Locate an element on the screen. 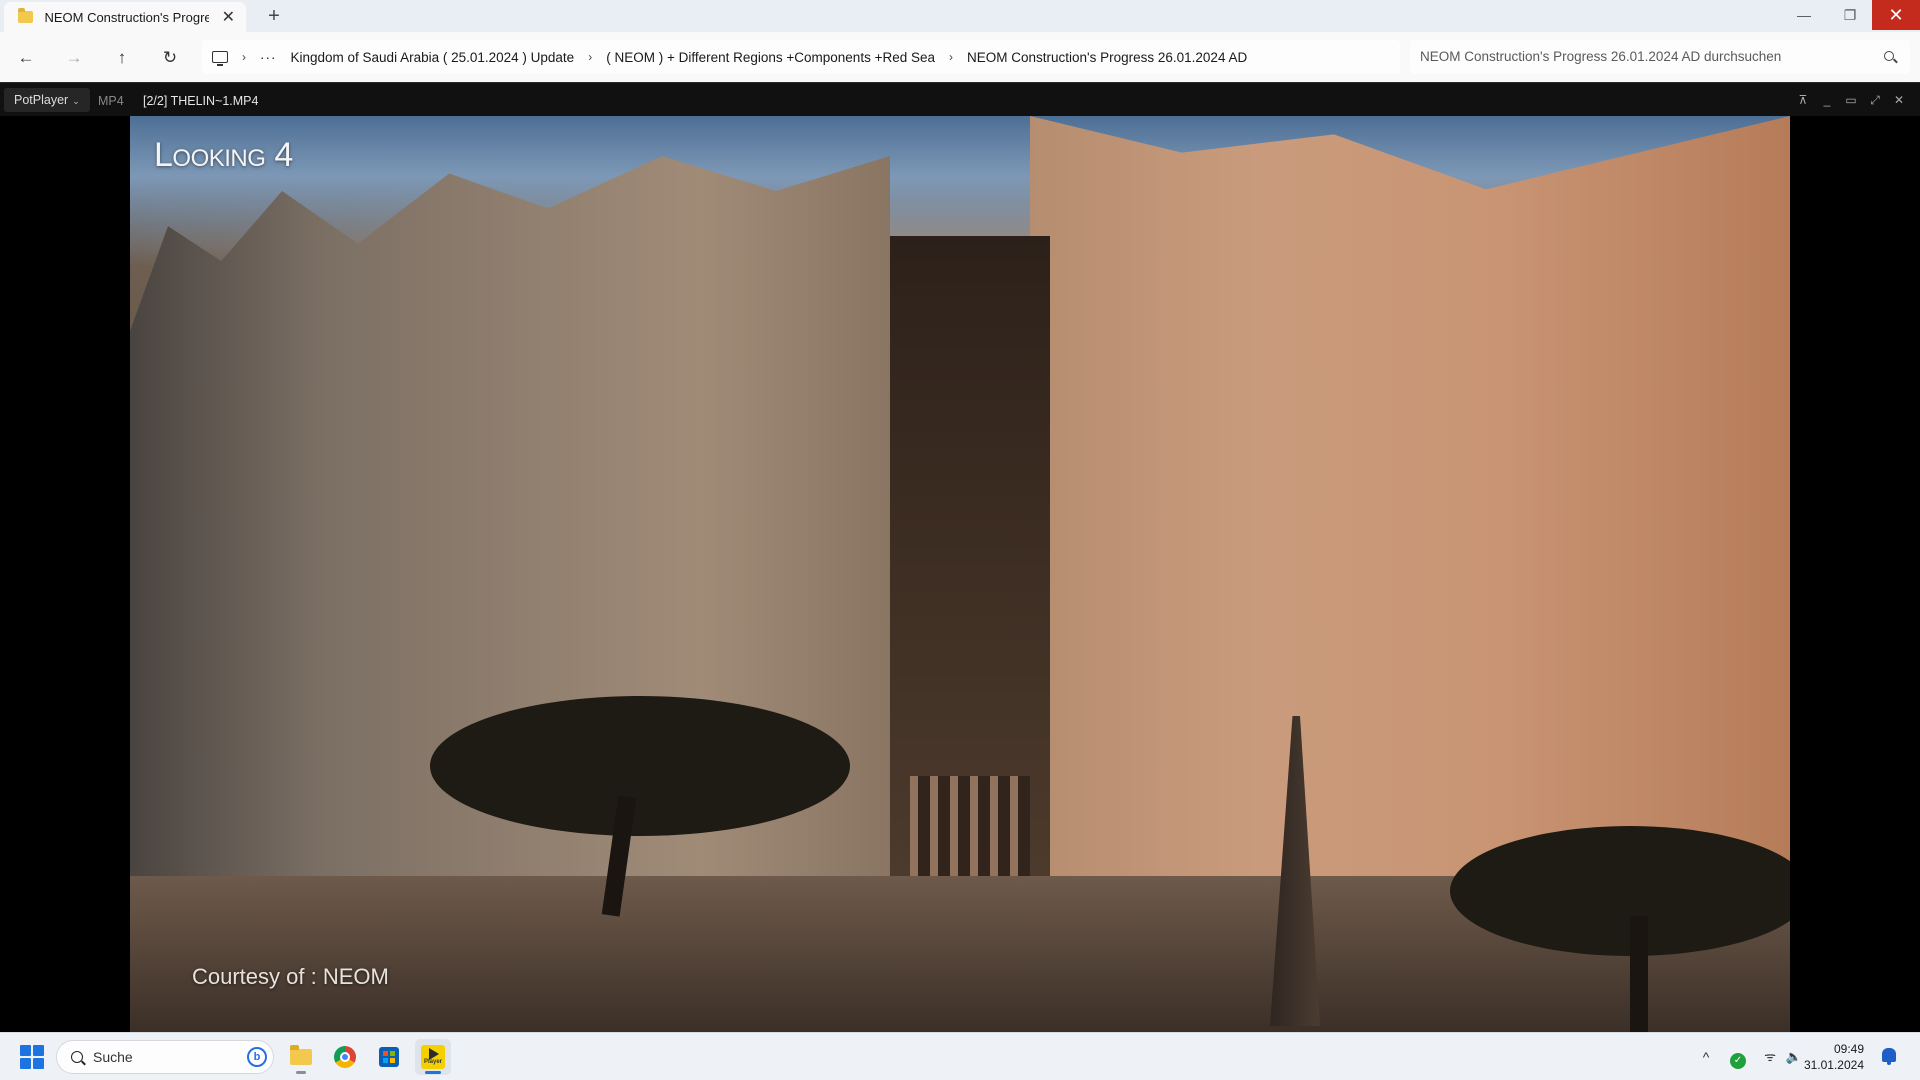  taskbar-chrome is located at coordinates (345, 1057).